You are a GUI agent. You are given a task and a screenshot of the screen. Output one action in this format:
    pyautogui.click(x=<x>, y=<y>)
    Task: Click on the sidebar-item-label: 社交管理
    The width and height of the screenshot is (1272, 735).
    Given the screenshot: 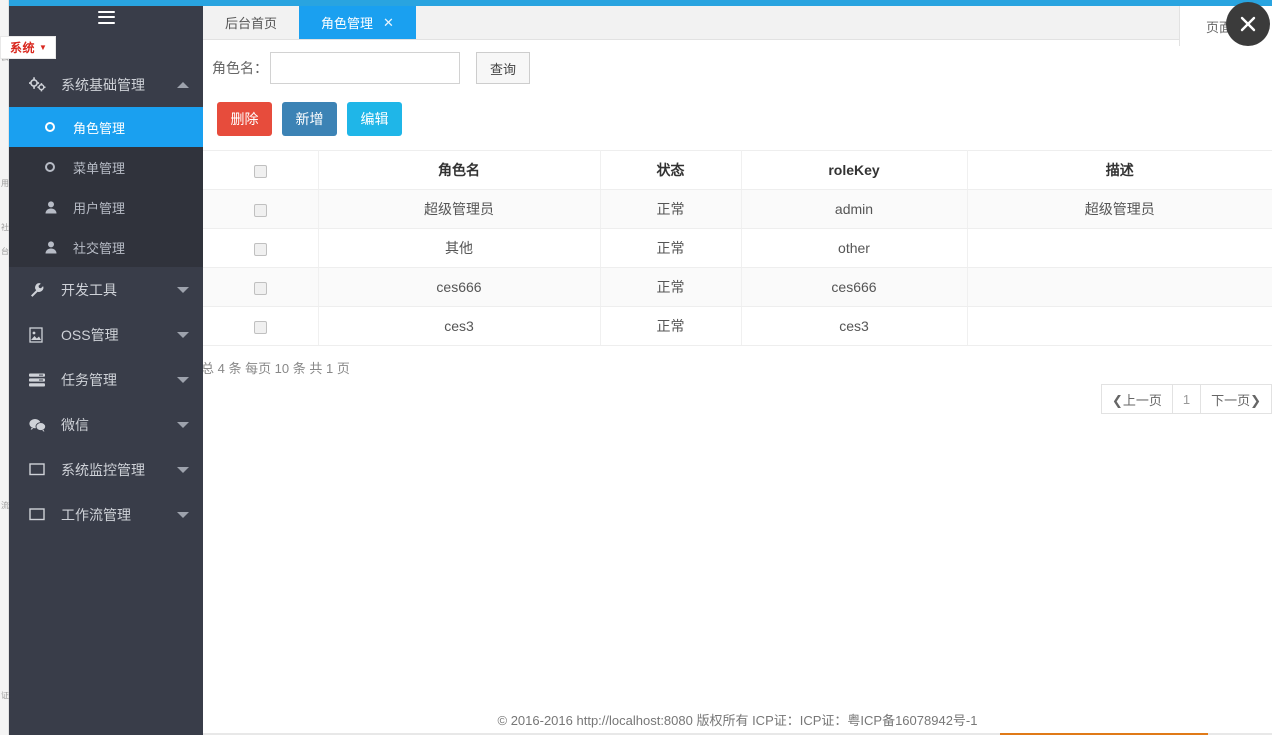 What is the action you would take?
    pyautogui.click(x=99, y=248)
    